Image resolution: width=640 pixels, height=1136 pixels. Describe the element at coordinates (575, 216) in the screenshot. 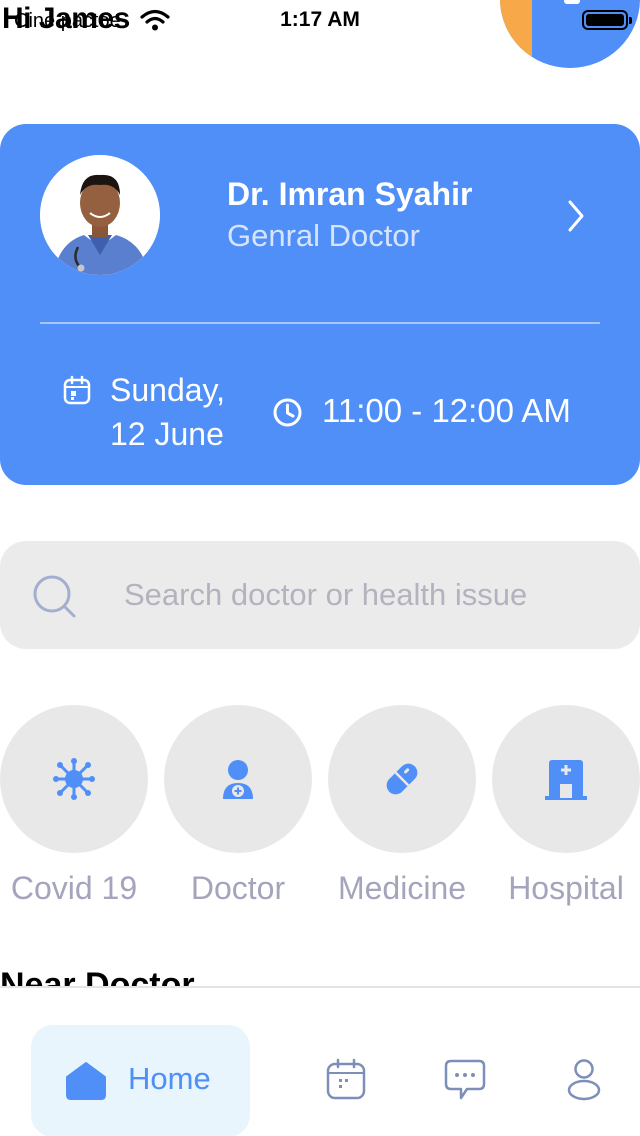

I see `chevron-right-icon` at that location.